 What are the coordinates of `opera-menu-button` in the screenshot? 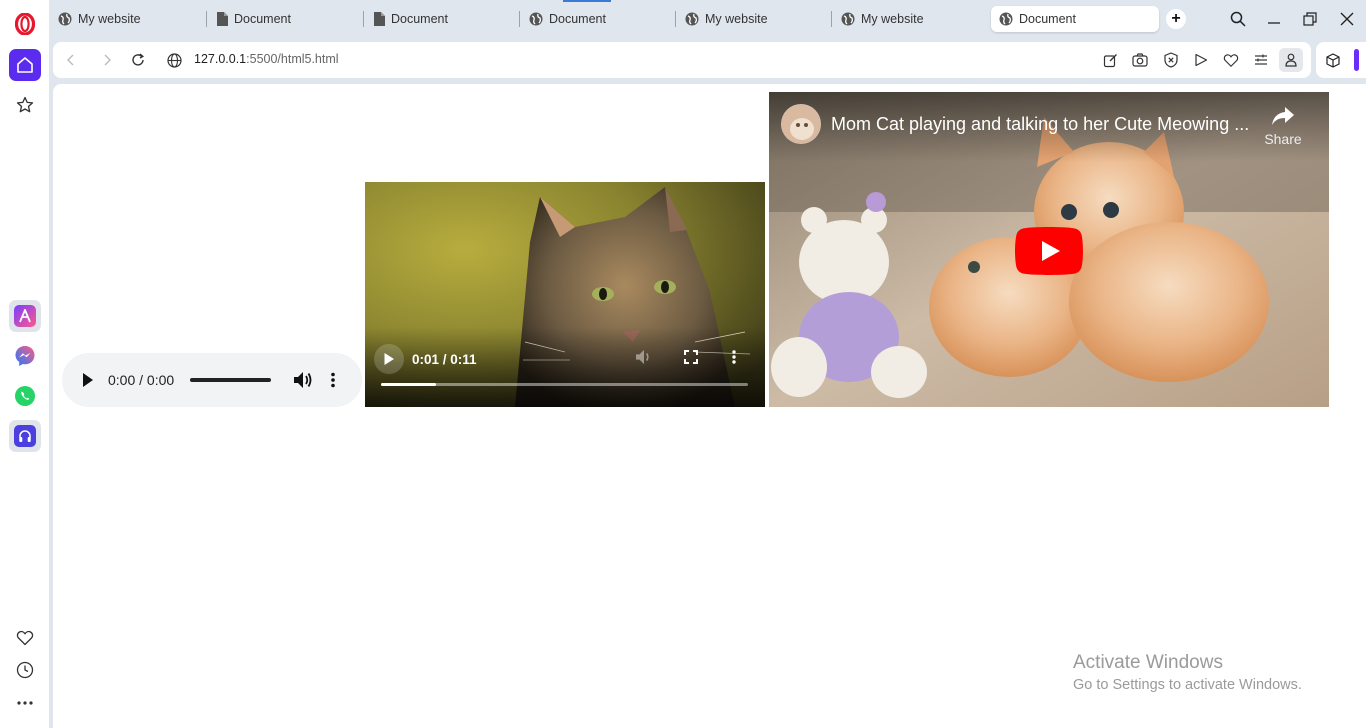 It's located at (25, 24).